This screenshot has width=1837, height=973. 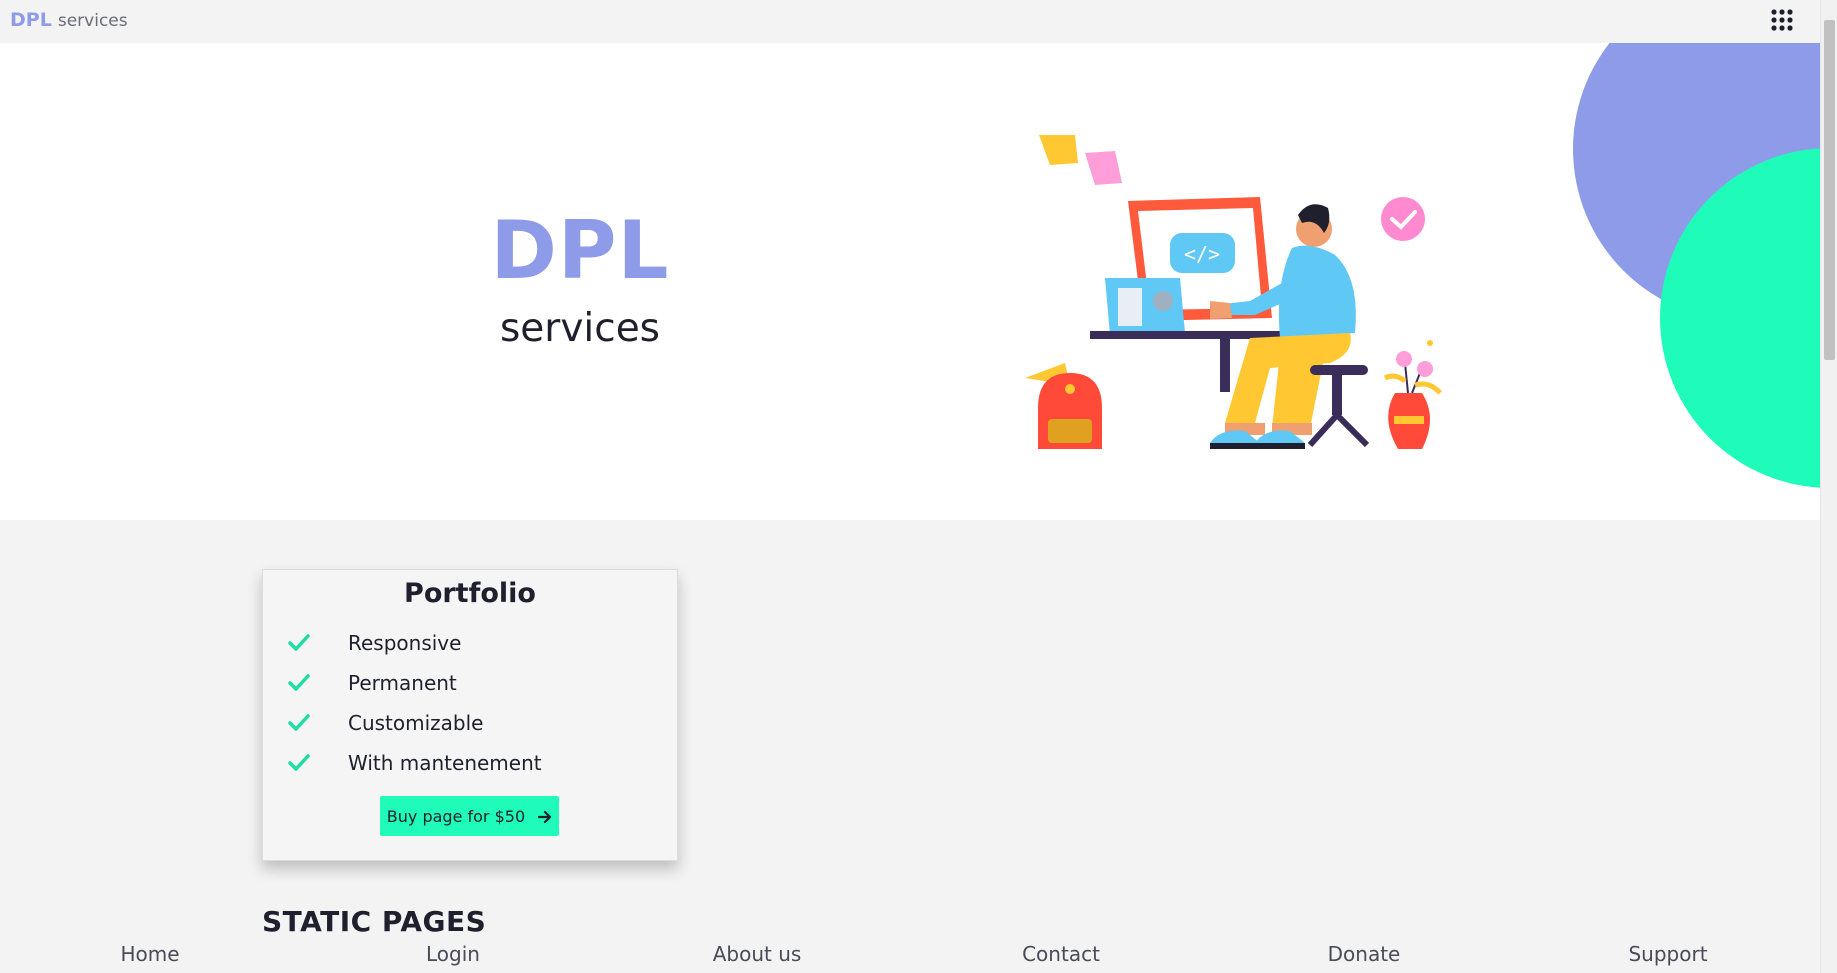 What do you see at coordinates (453, 954) in the screenshot?
I see `footer-link-login: Login` at bounding box center [453, 954].